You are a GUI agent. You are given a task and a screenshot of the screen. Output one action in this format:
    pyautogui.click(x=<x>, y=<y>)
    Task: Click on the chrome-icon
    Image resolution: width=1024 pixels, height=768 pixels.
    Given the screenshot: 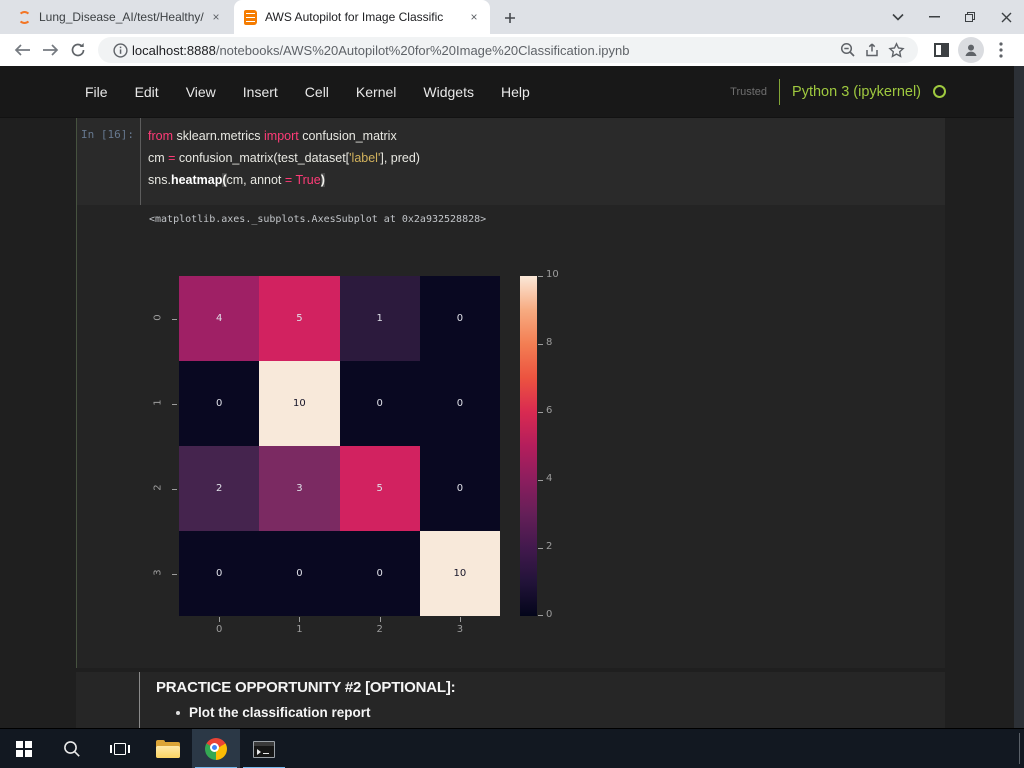 What is the action you would take?
    pyautogui.click(x=216, y=749)
    